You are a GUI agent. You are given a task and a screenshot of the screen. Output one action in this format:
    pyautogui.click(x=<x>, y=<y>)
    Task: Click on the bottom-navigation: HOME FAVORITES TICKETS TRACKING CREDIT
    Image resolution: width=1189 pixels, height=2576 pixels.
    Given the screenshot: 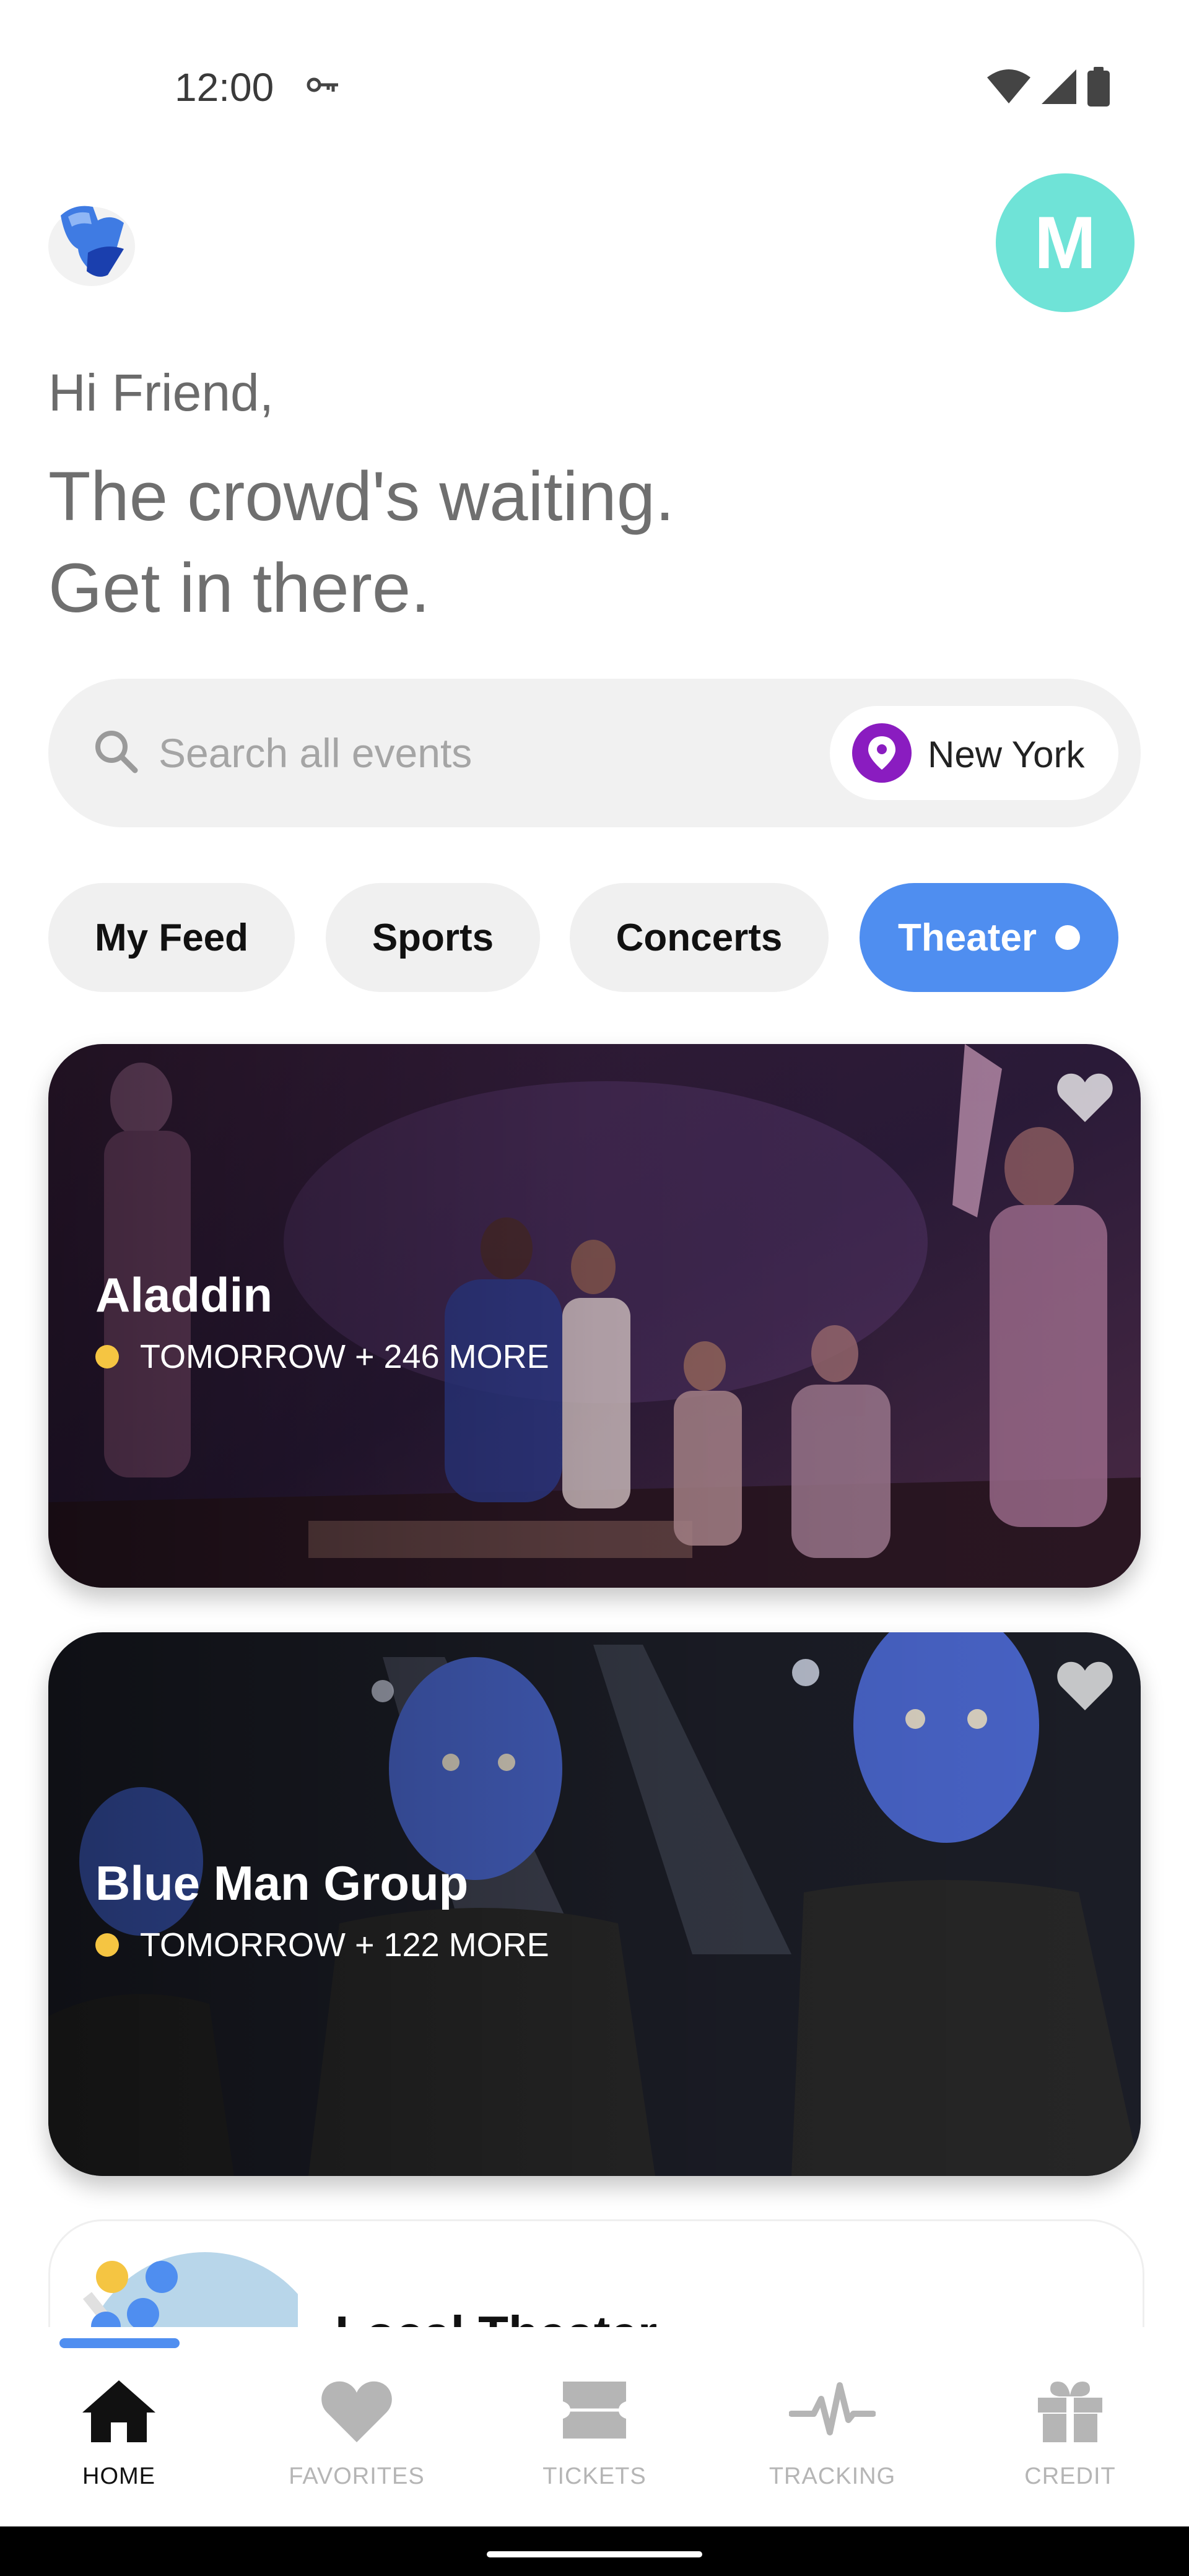 What is the action you would take?
    pyautogui.click(x=594, y=2426)
    